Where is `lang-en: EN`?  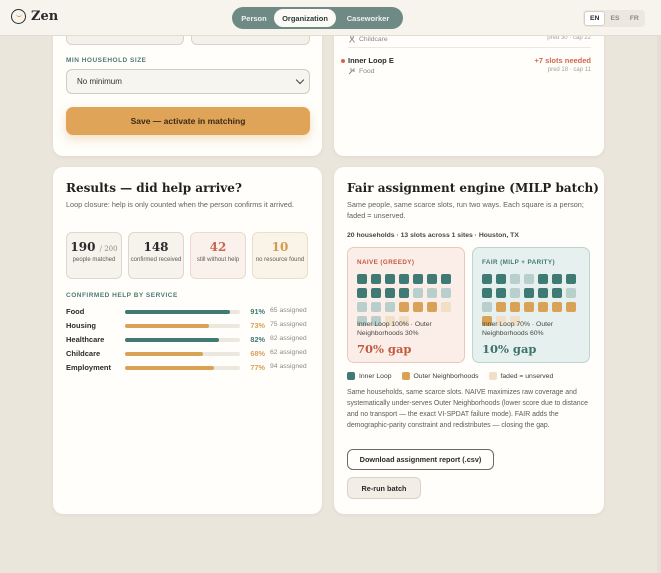 lang-en: EN is located at coordinates (595, 18).